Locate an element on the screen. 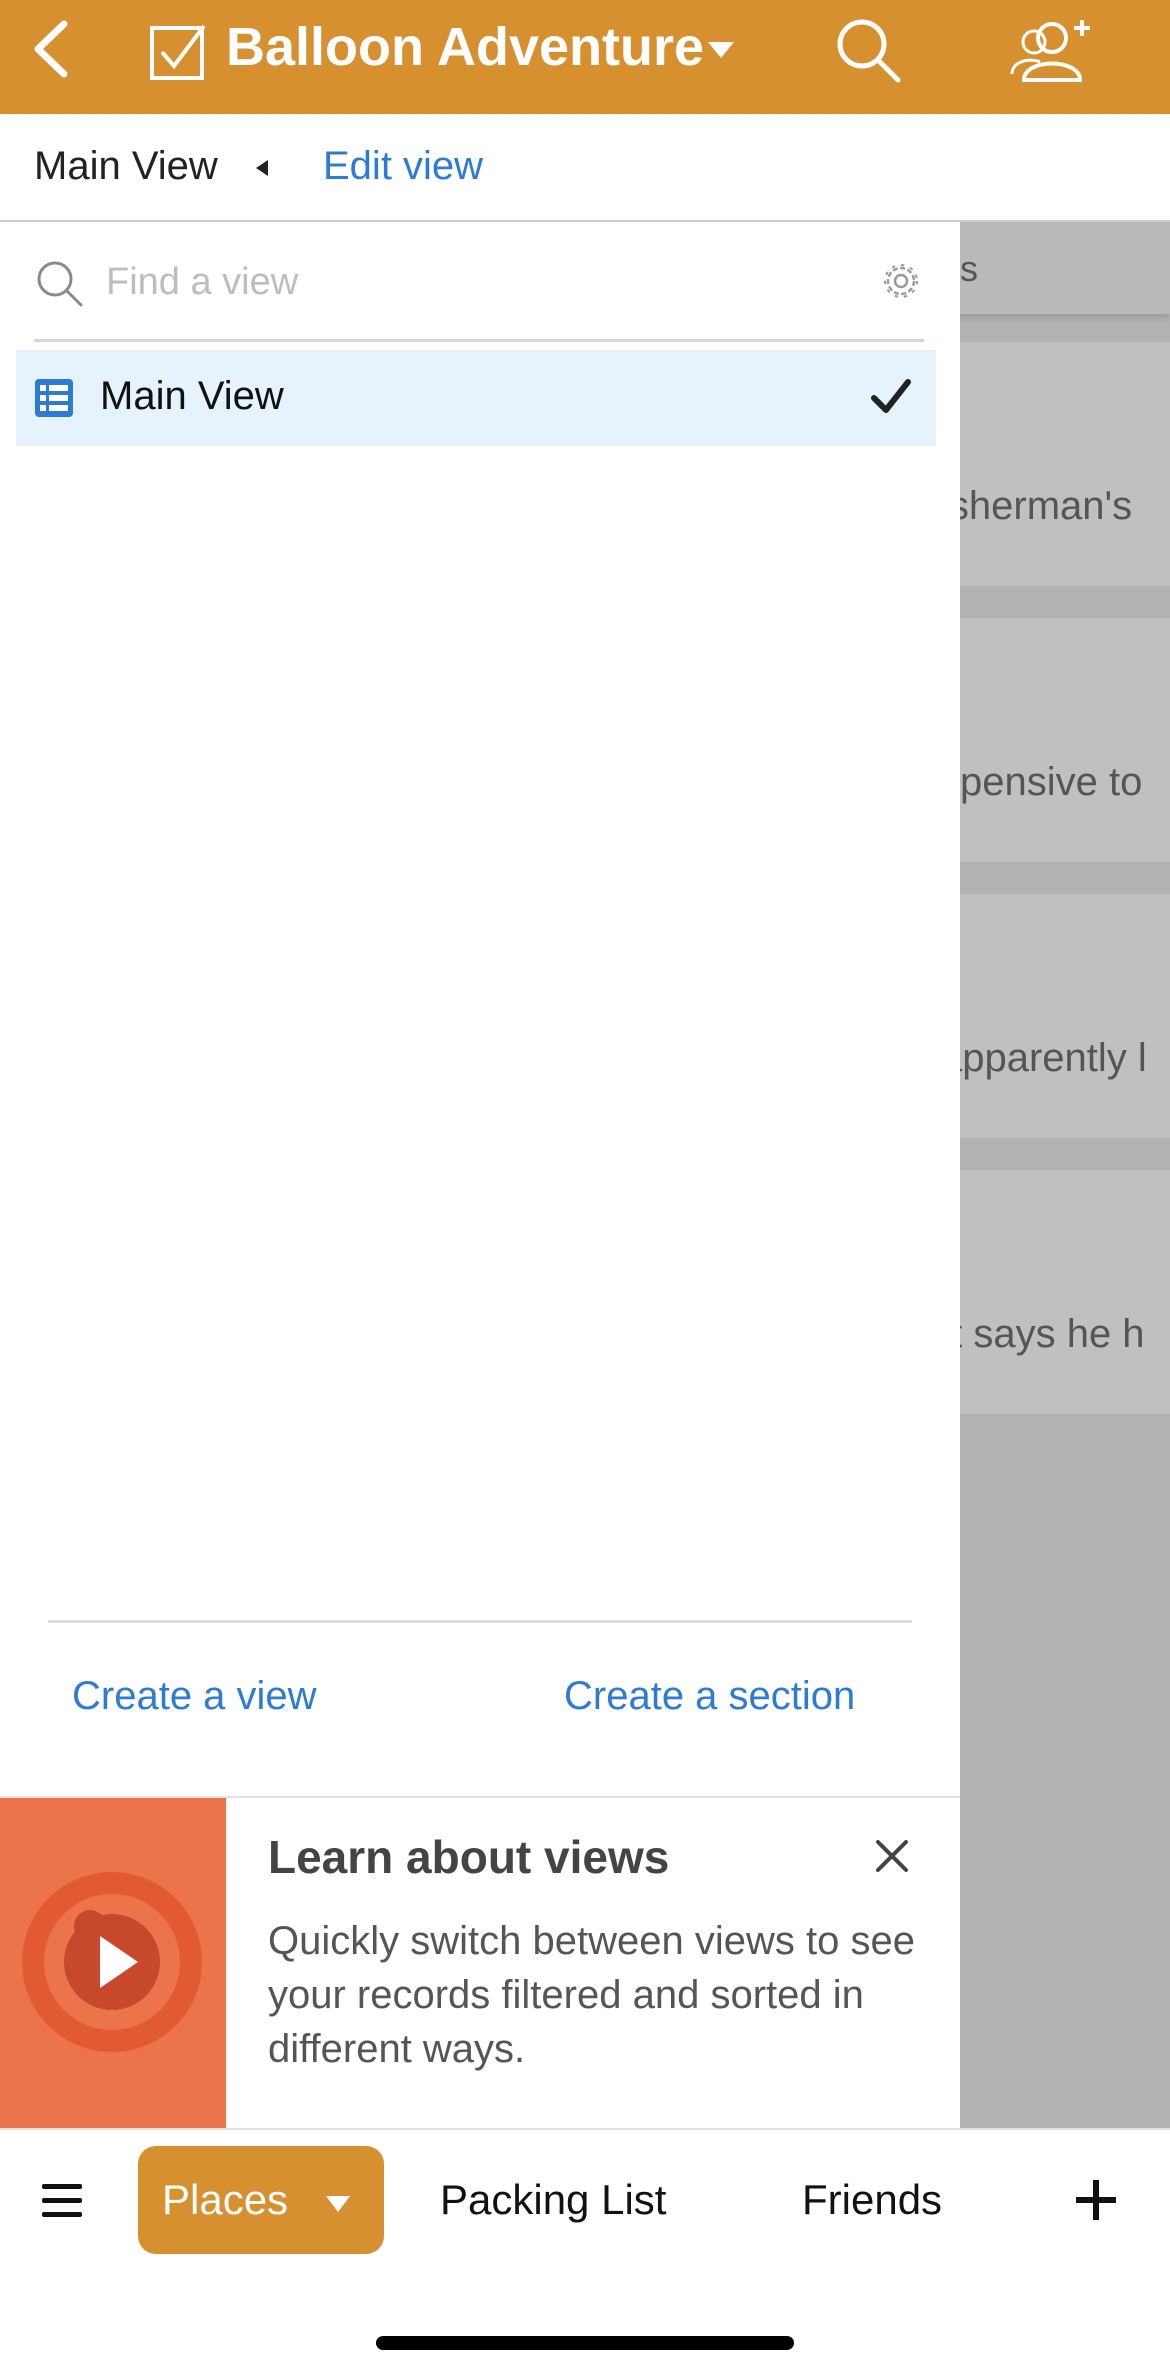 This screenshot has width=1170, height=2374. caret-left-icon is located at coordinates (262, 168).